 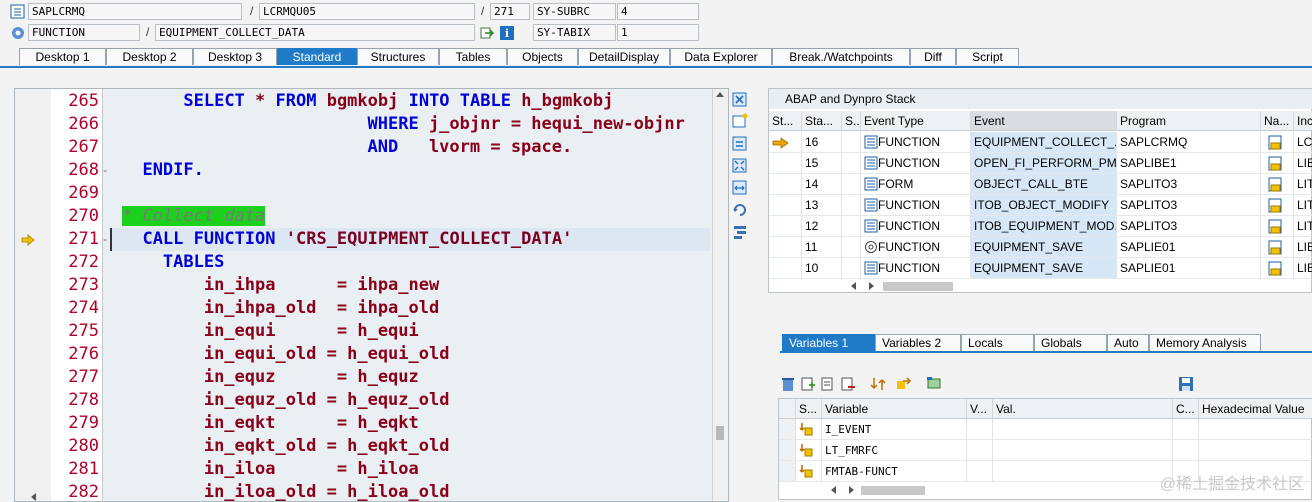 What do you see at coordinates (841, 56) in the screenshot?
I see `tab-breakpoints: Break./Watchpoints` at bounding box center [841, 56].